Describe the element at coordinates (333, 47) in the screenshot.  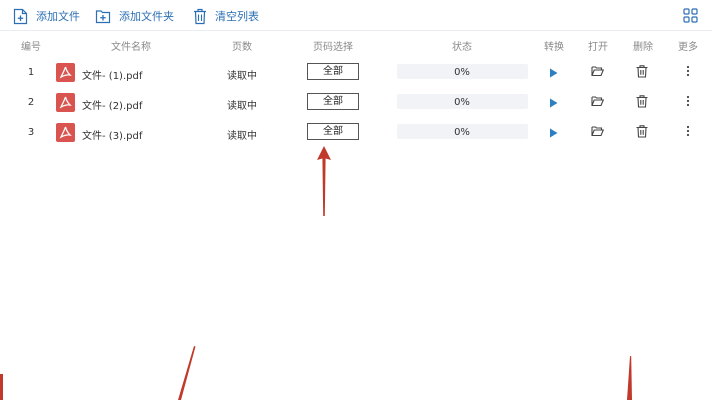
I see `col-page-range: 页码选择` at that location.